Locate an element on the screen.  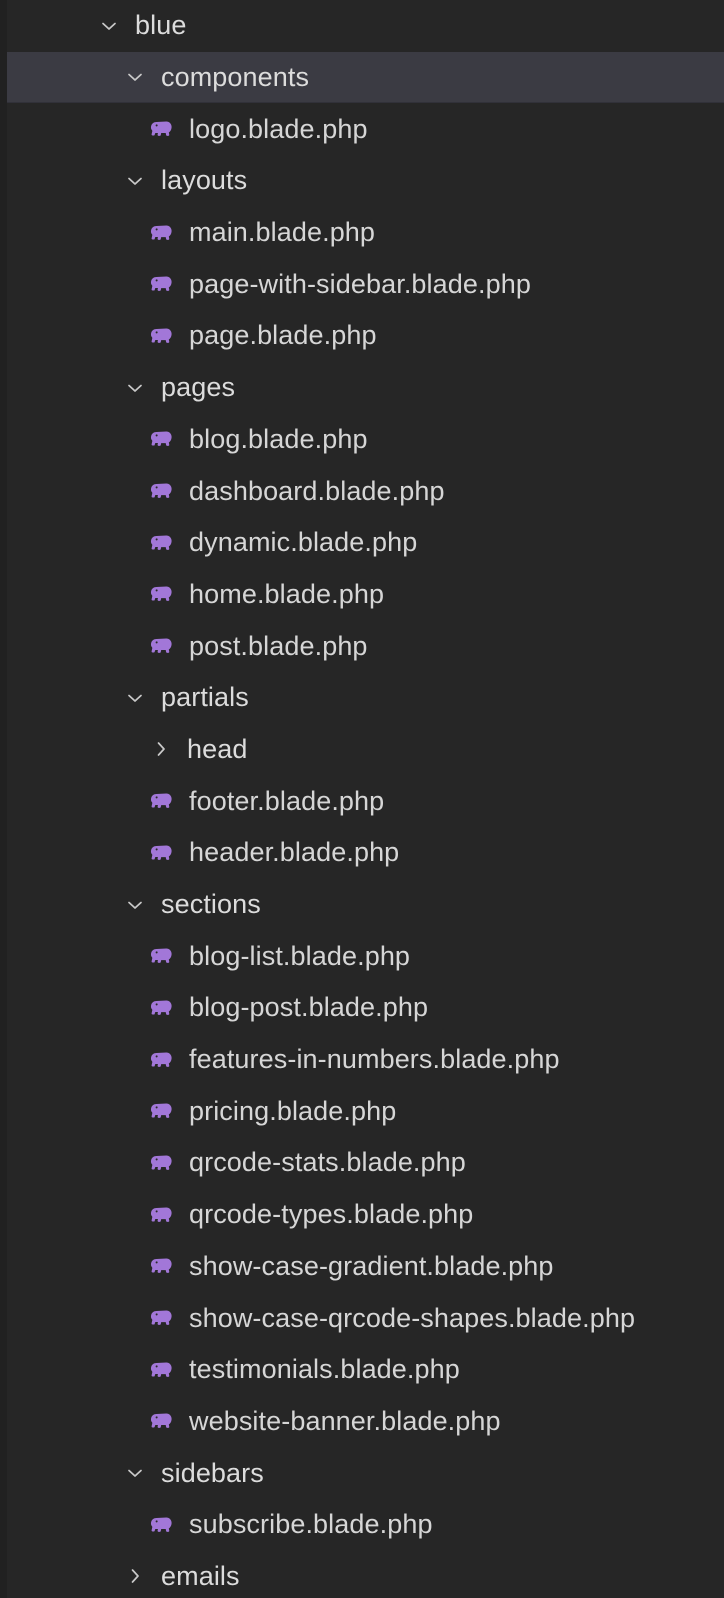
folder-name-label: emails is located at coordinates (200, 1575).